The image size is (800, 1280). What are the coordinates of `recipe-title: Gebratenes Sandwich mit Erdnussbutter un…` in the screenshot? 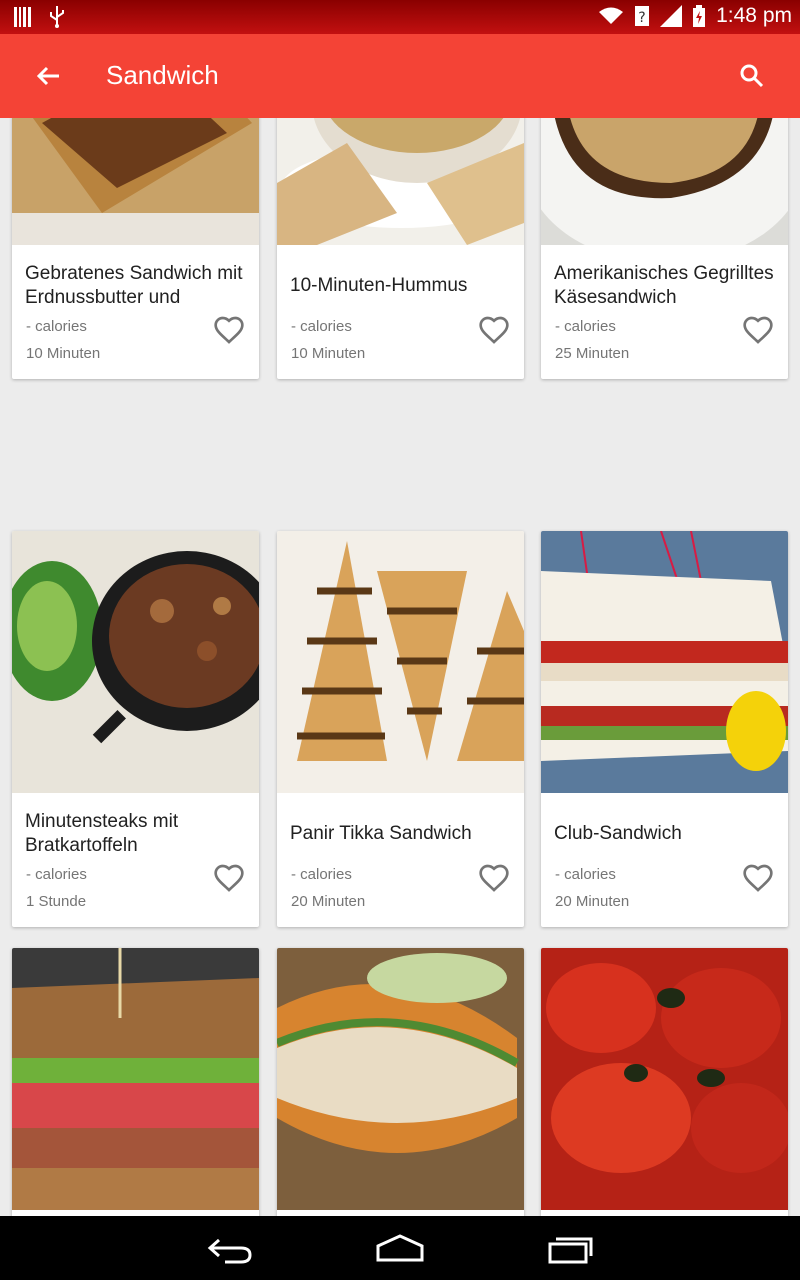 It's located at (134, 285).